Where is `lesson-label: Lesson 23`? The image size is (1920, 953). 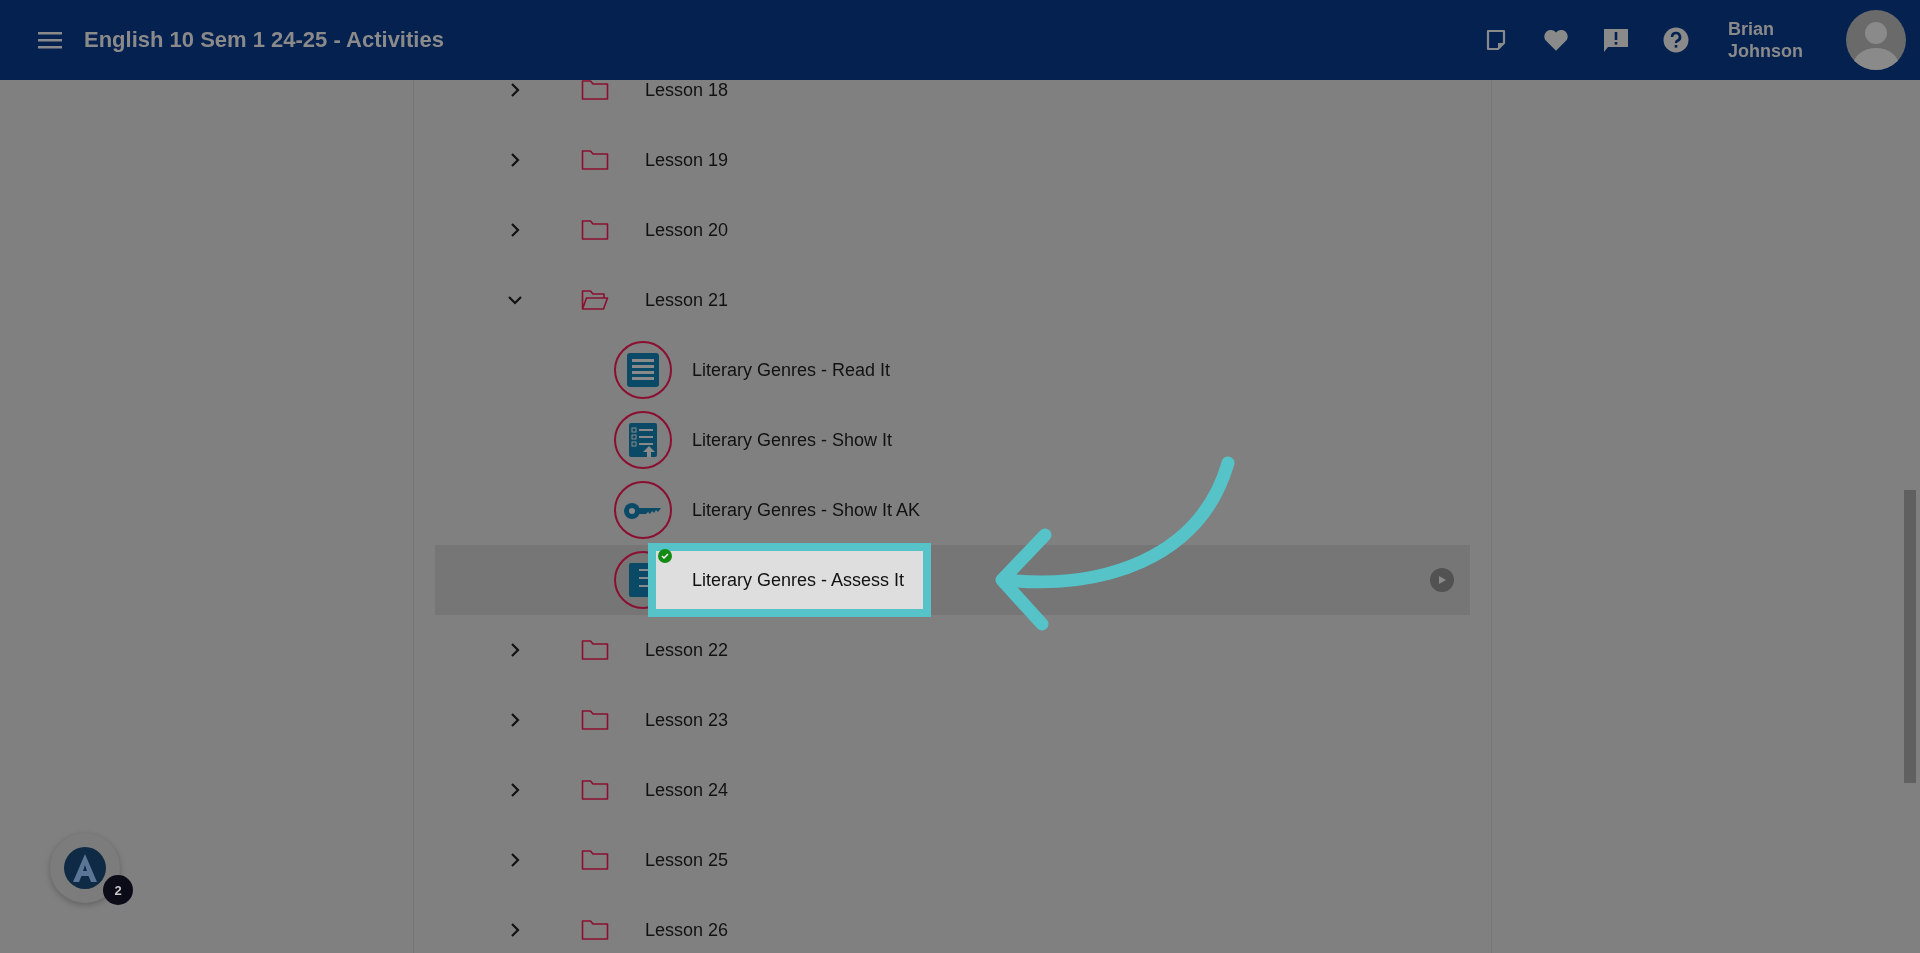
lesson-label: Lesson 23 is located at coordinates (687, 720).